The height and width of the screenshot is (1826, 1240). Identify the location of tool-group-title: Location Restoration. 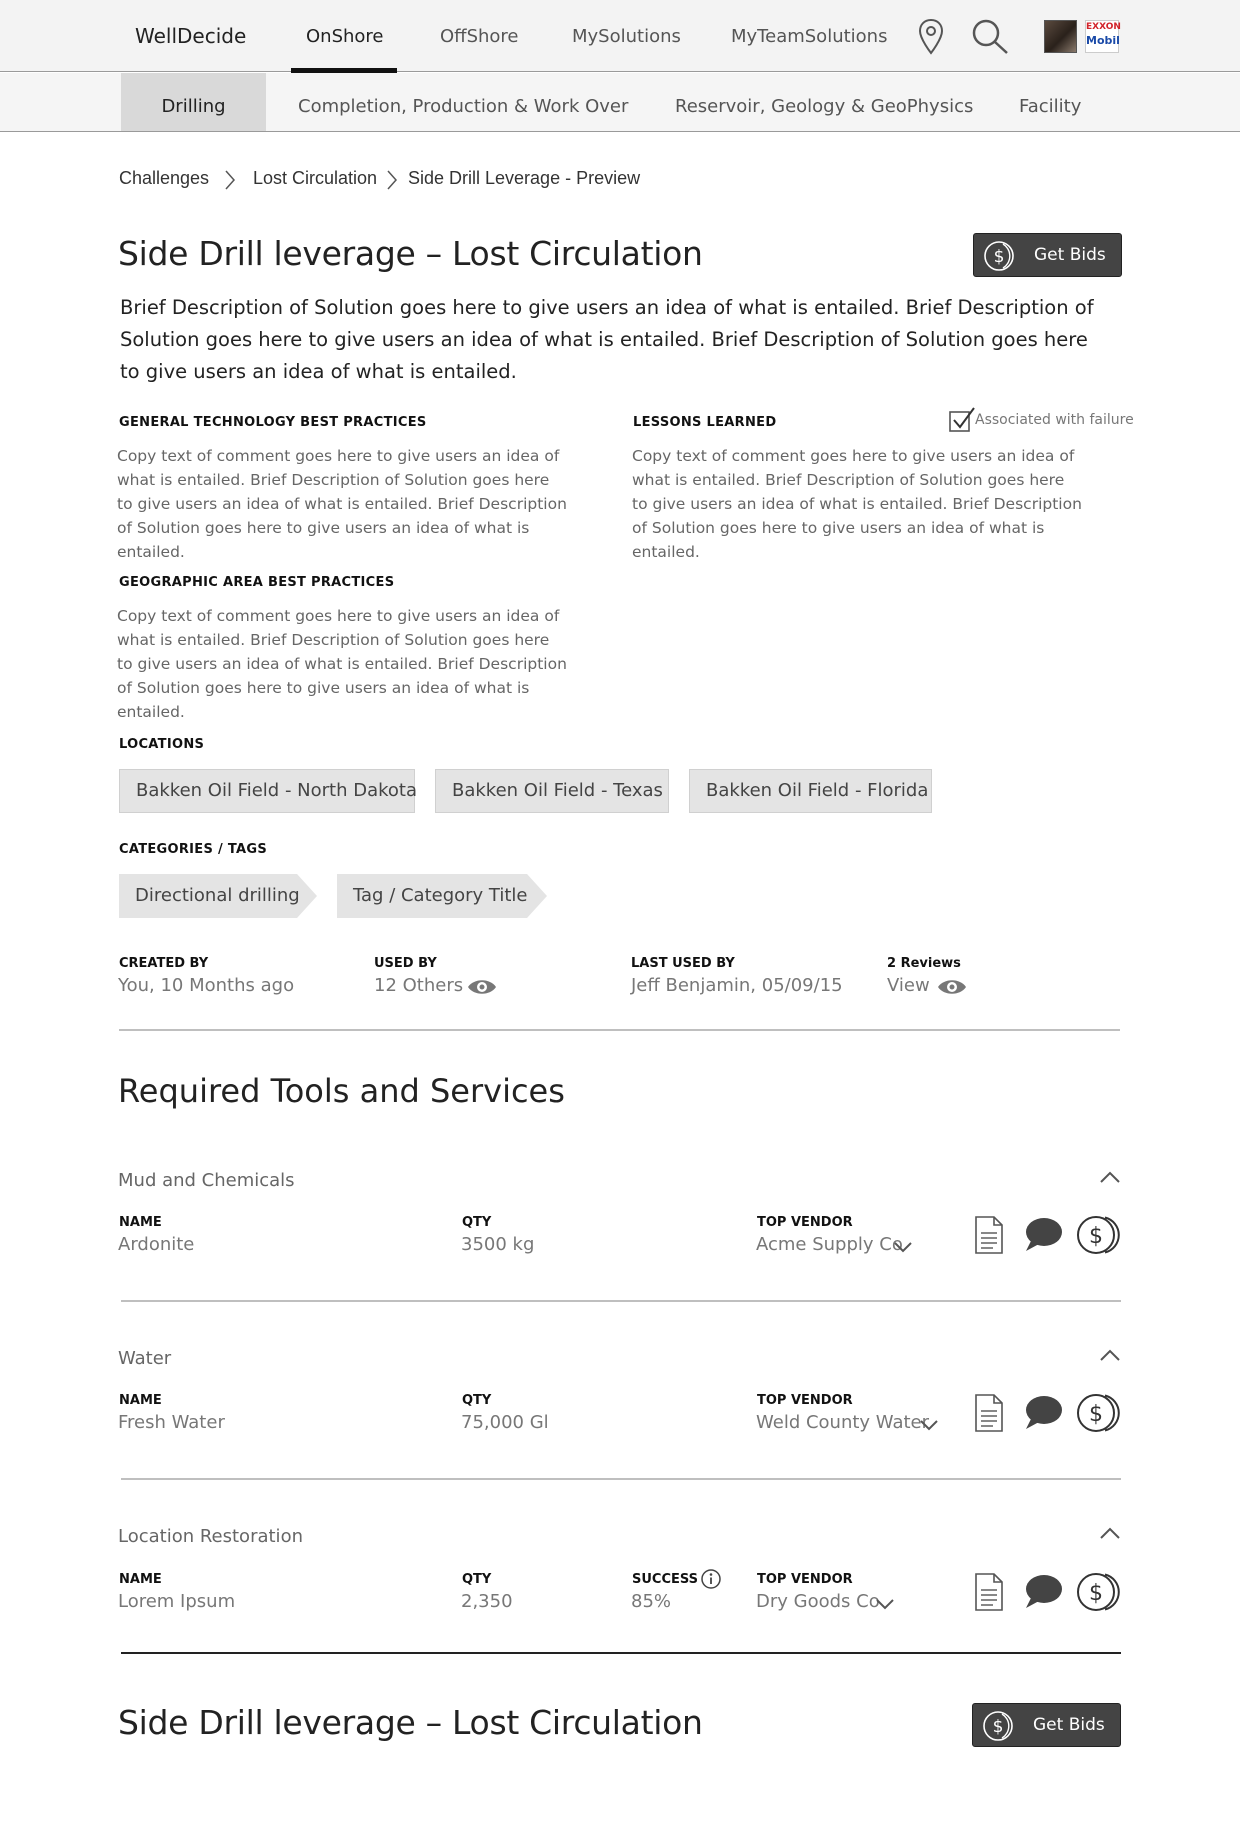
(210, 1536).